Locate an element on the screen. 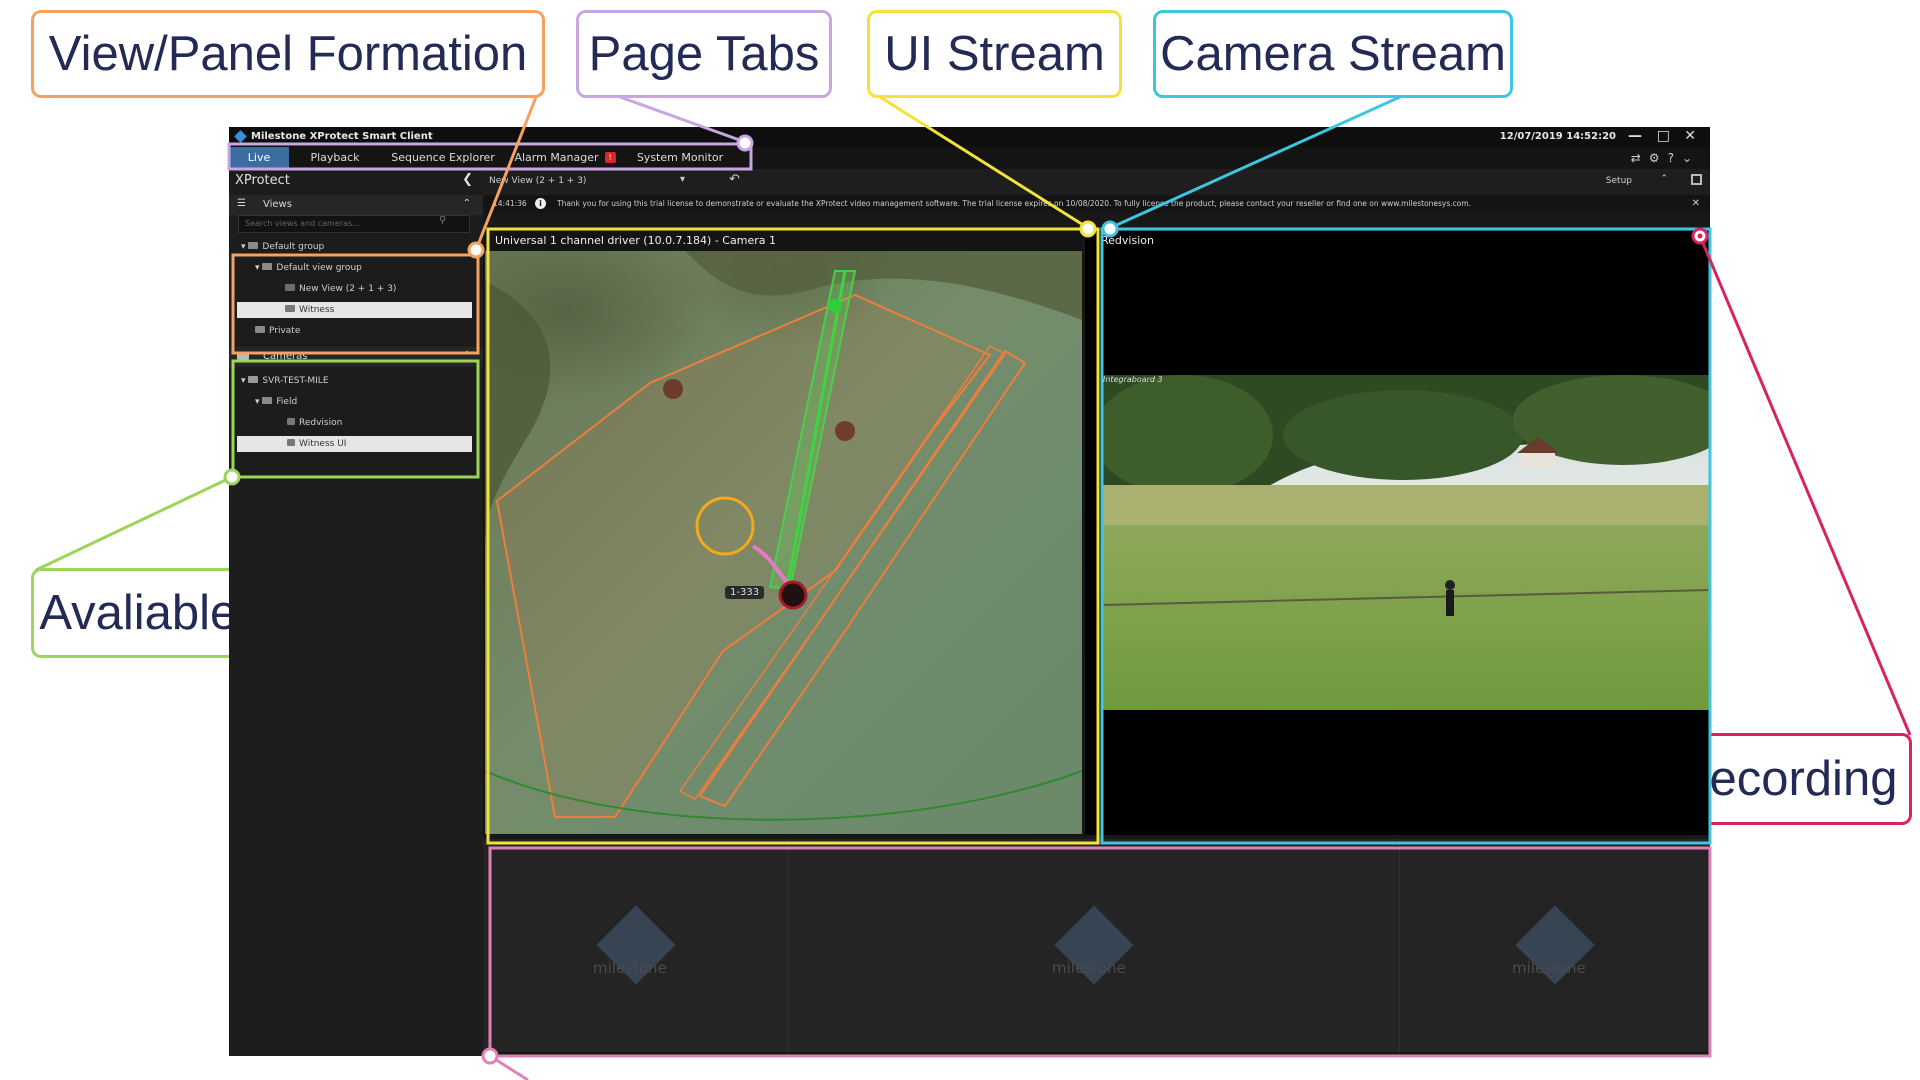 Image resolution: width=1920 pixels, height=1080 pixels. tab-alarm-manager: Alarm Manager! is located at coordinates (565, 158).